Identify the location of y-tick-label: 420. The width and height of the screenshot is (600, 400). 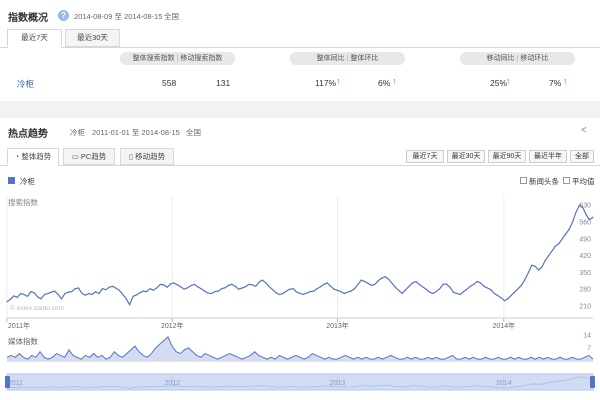
(585, 256).